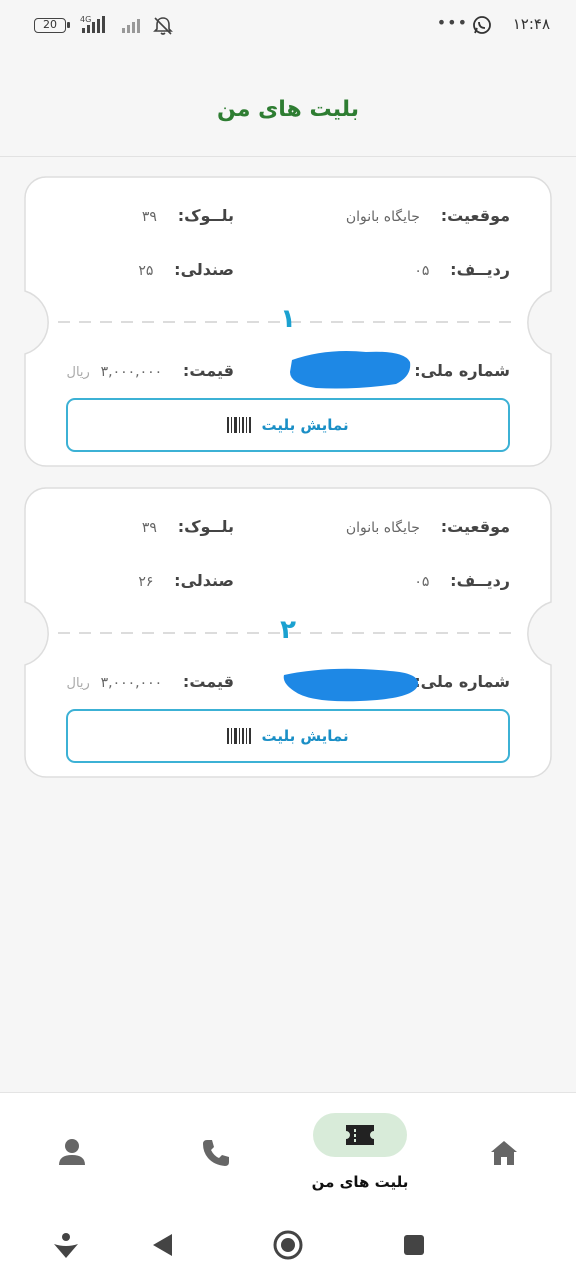 Image resolution: width=576 pixels, height=1280 pixels. Describe the element at coordinates (92, 24) in the screenshot. I see `signal-icon: 4G` at that location.